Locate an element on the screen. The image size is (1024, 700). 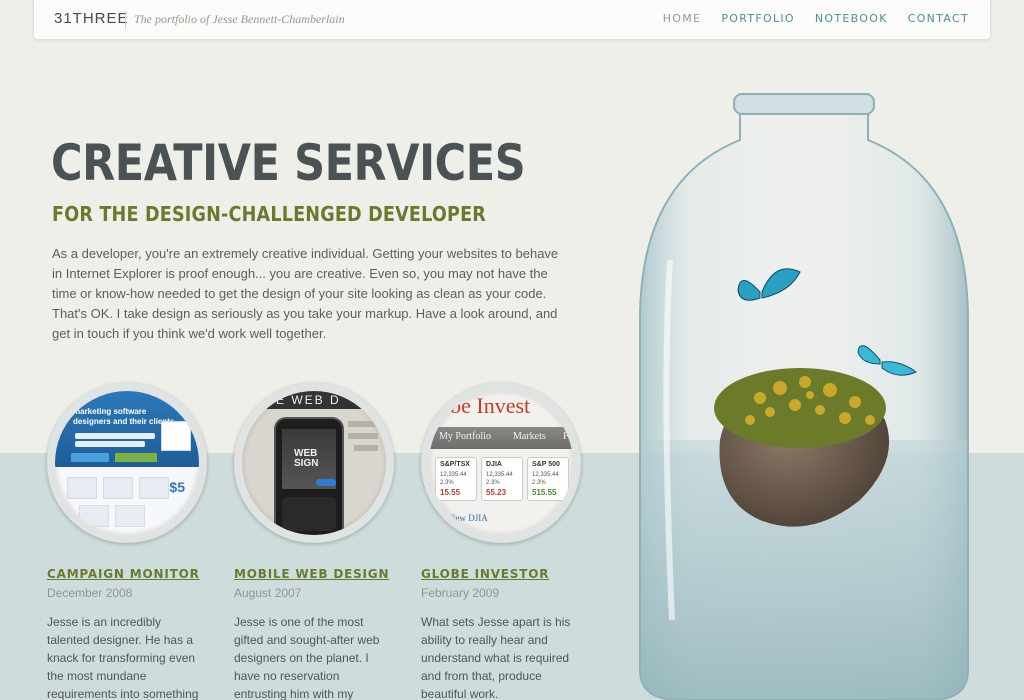
nav-portfolio: PORTFOLIO is located at coordinates (758, 18).